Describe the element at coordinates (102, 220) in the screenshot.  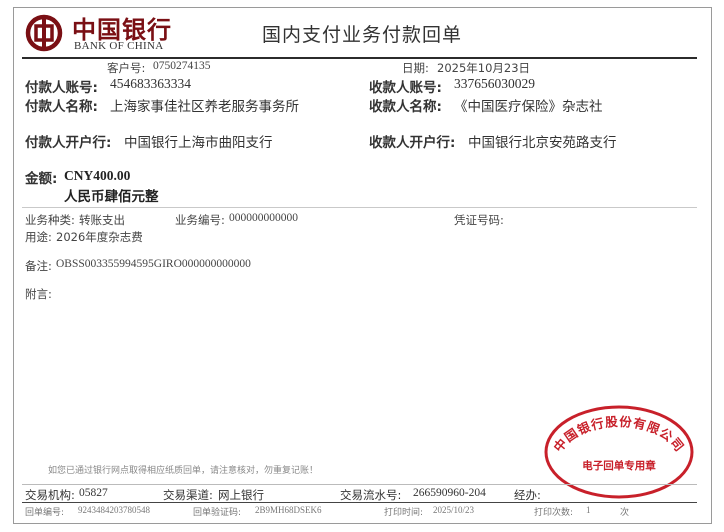
I see `business-type-value: 转账支出` at that location.